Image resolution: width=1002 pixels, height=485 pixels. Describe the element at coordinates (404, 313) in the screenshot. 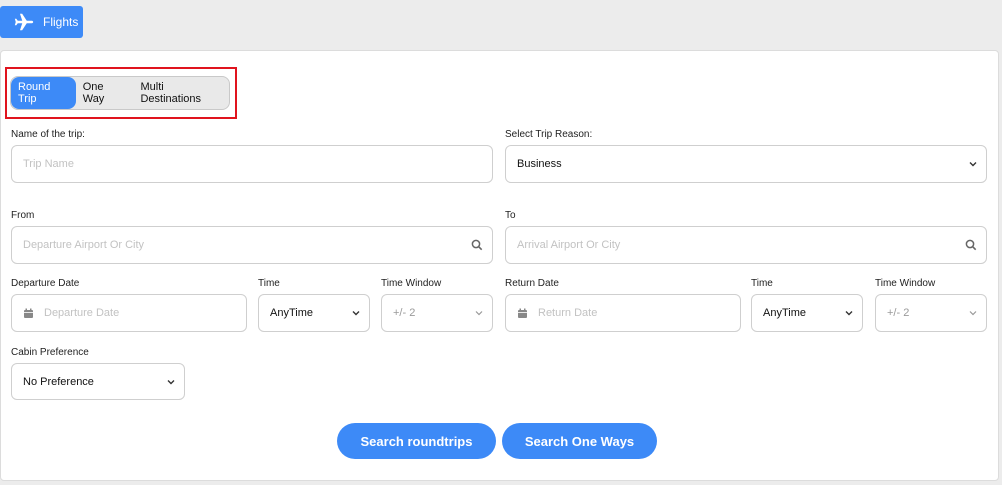

I see `departure-window-value: +/- 2` at that location.